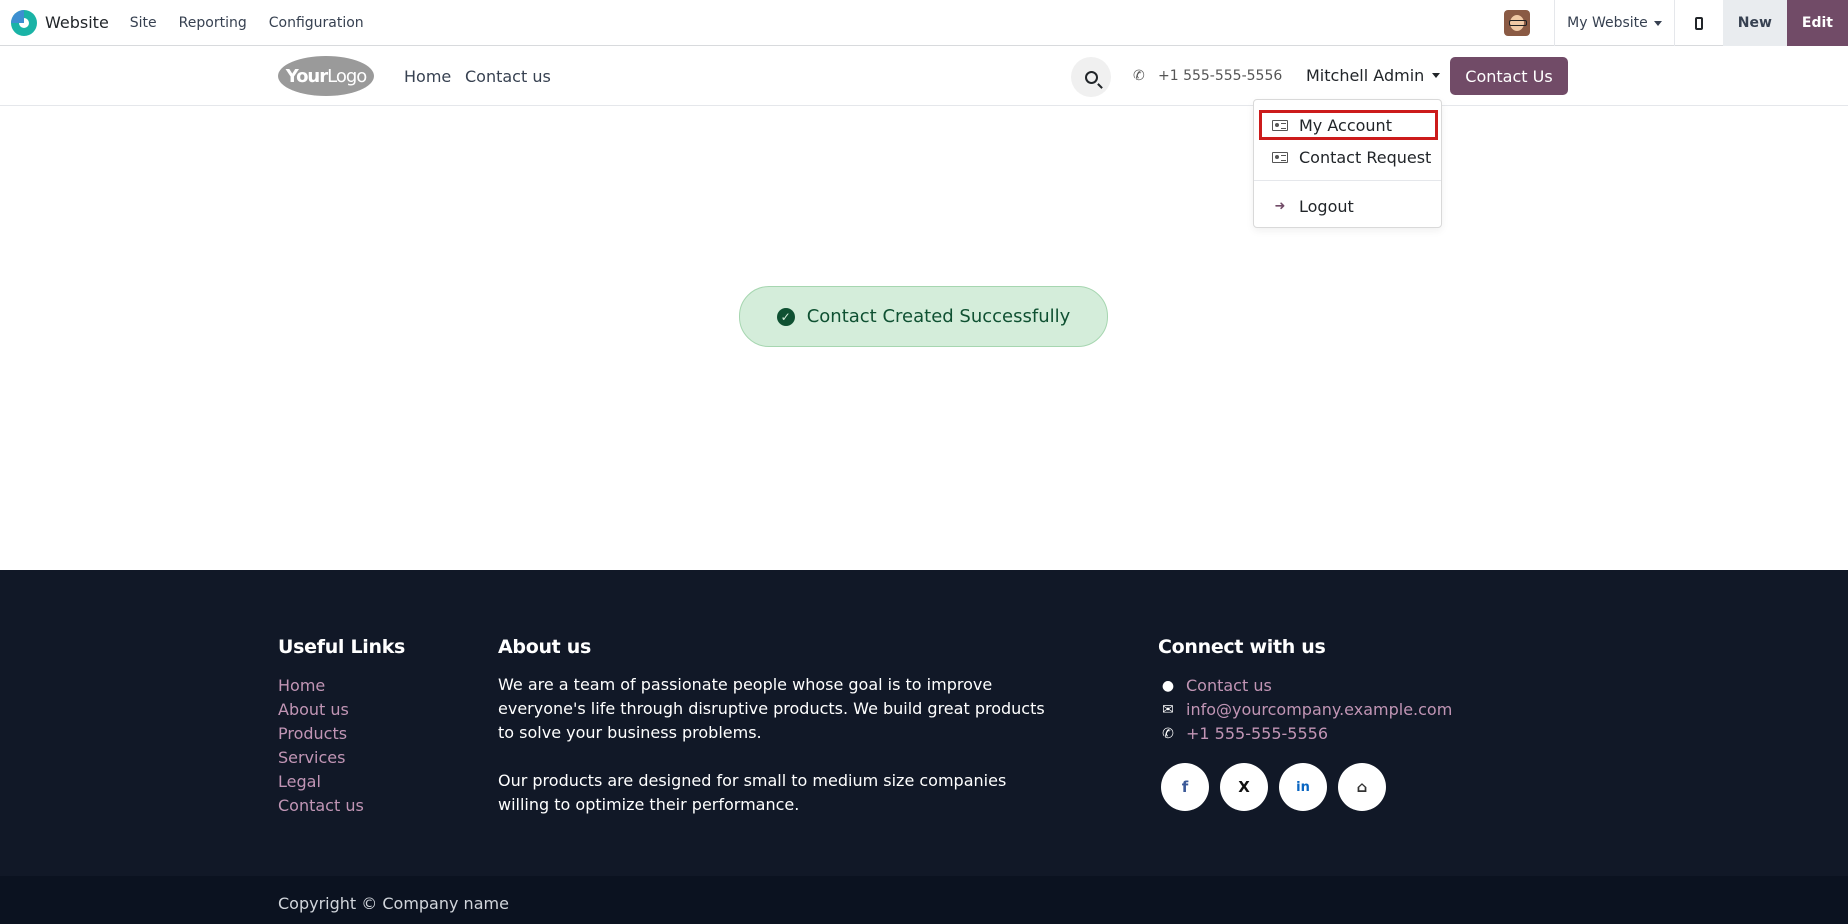 The width and height of the screenshot is (1848, 924). Describe the element at coordinates (311, 757) in the screenshot. I see `footer-link-services: Services` at that location.